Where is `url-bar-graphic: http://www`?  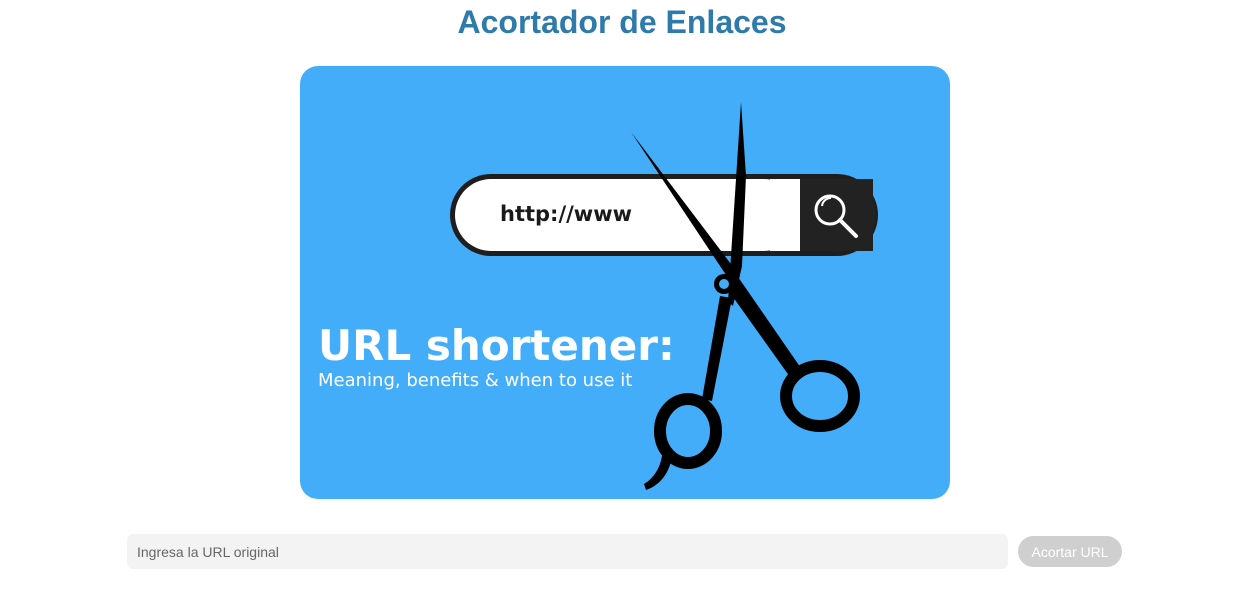
url-bar-graphic: http://www is located at coordinates (664, 215).